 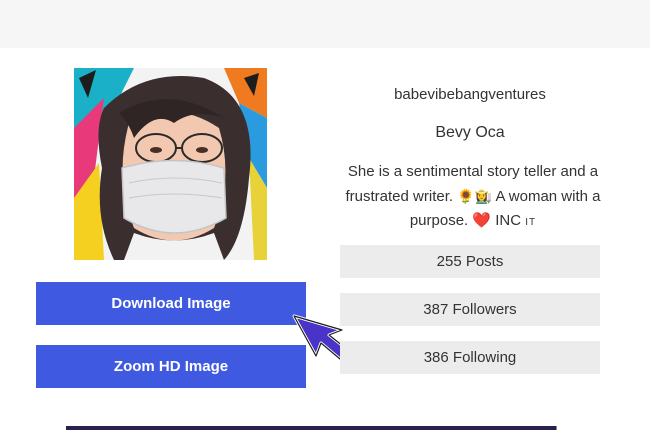 What do you see at coordinates (171, 366) in the screenshot?
I see `zoom-hd-image-button: Zoom HD Image` at bounding box center [171, 366].